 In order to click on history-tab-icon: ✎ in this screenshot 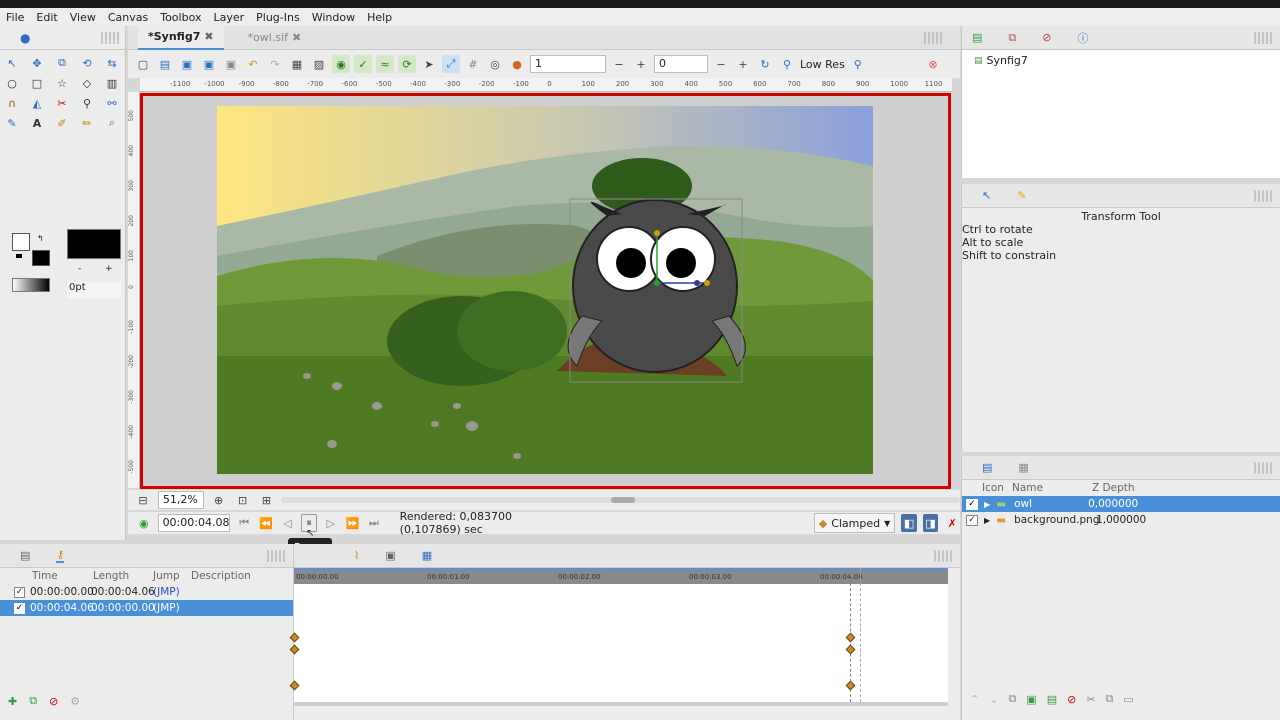, I will do `click(1021, 195)`.